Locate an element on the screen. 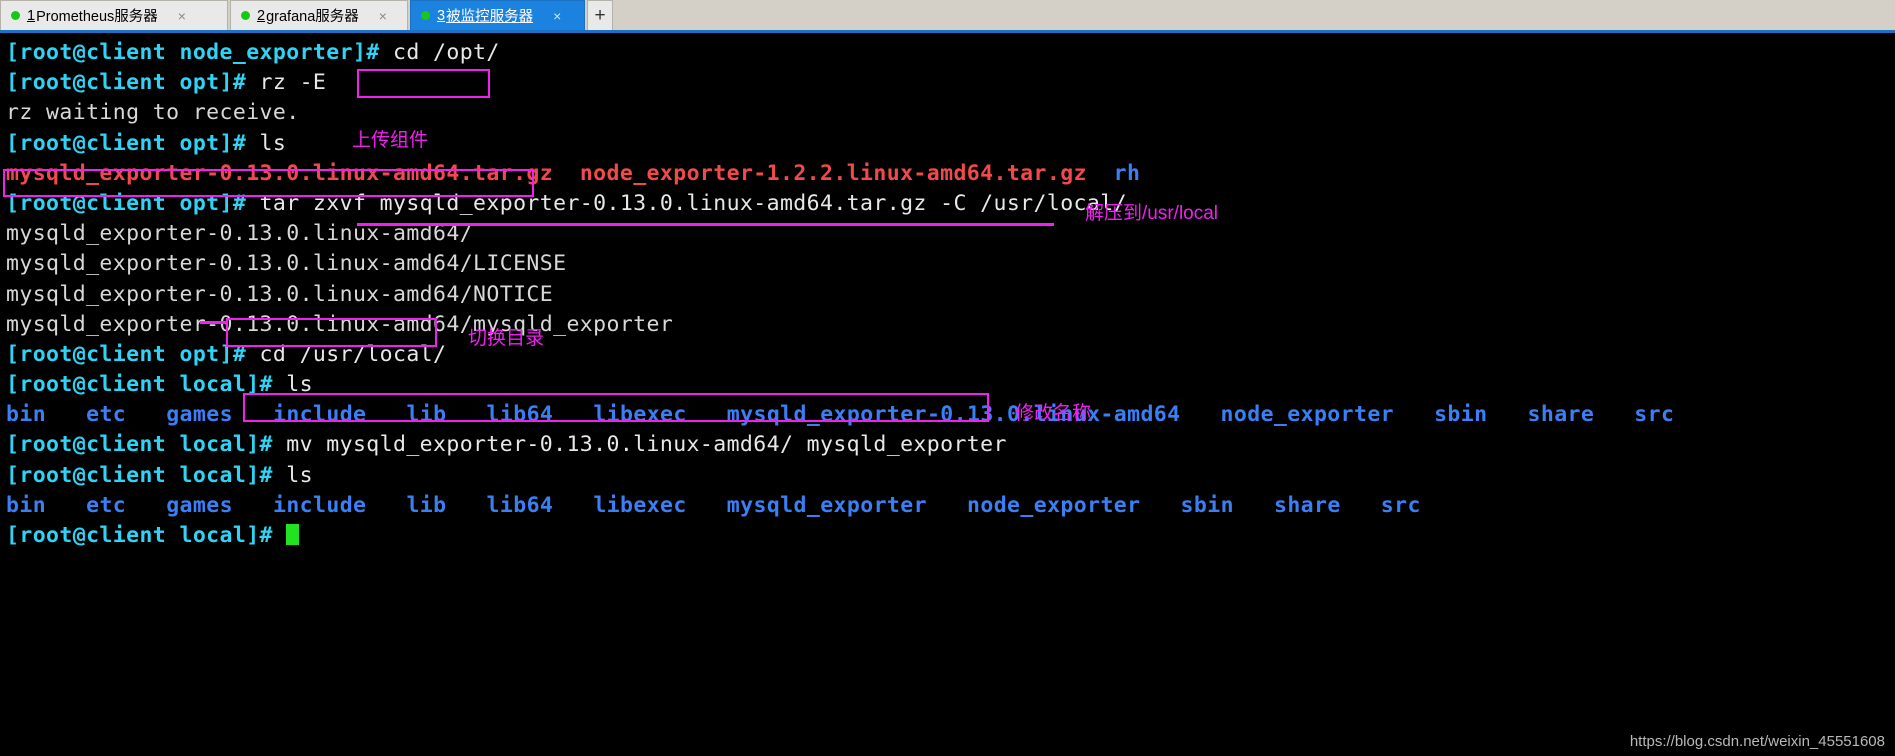 The width and height of the screenshot is (1895, 756). terminal-line: rz waiting to receive. is located at coordinates (950, 113).